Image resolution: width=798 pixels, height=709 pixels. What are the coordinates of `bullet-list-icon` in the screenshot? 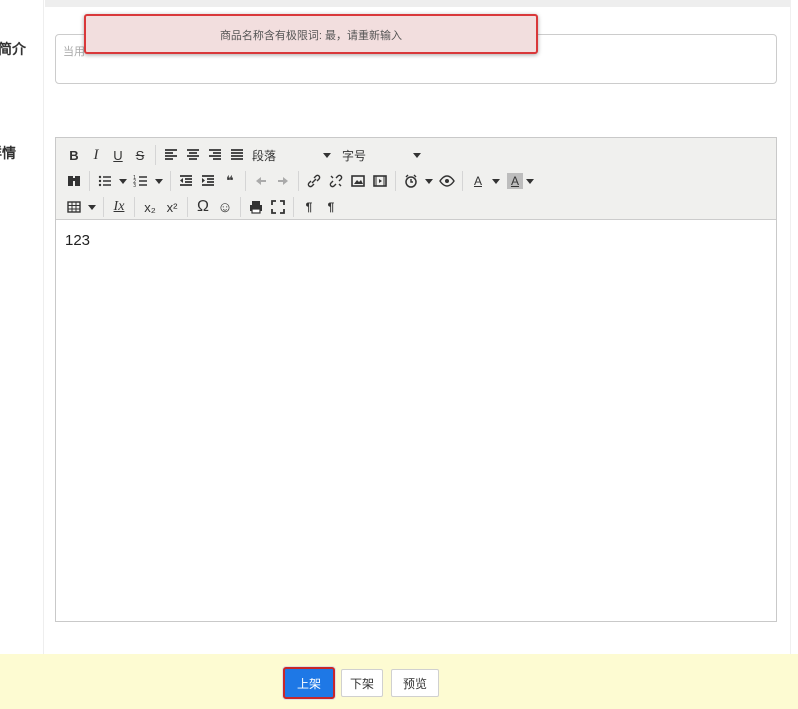 It's located at (105, 181).